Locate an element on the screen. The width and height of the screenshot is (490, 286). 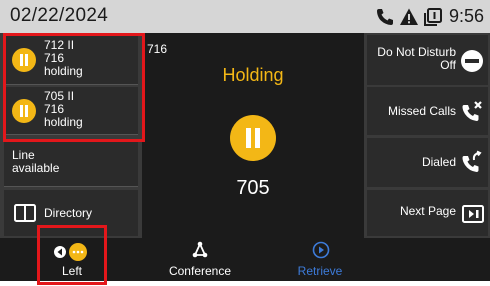
dnd-label: Do Not Disturb Off is located at coordinates (416, 59).